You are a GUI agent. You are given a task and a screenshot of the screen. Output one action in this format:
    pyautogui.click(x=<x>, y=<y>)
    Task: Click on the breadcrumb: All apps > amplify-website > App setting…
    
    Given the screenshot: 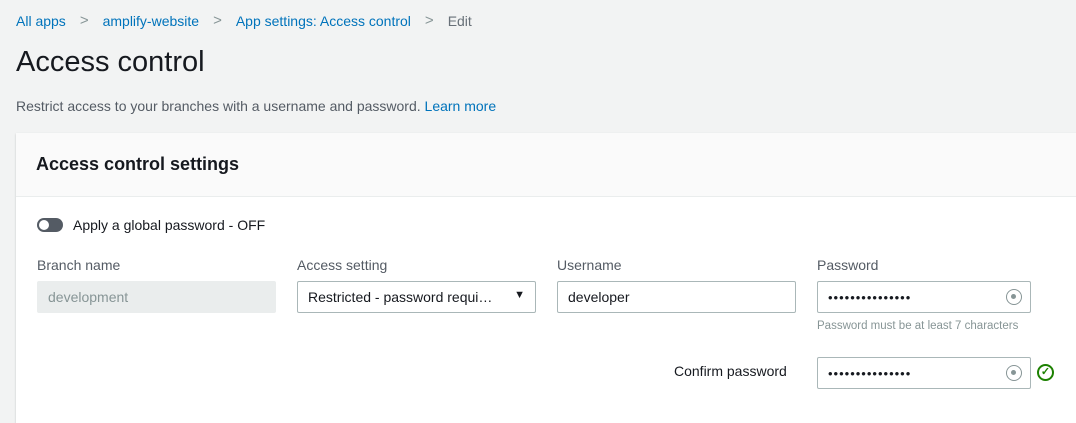 What is the action you would take?
    pyautogui.click(x=244, y=20)
    